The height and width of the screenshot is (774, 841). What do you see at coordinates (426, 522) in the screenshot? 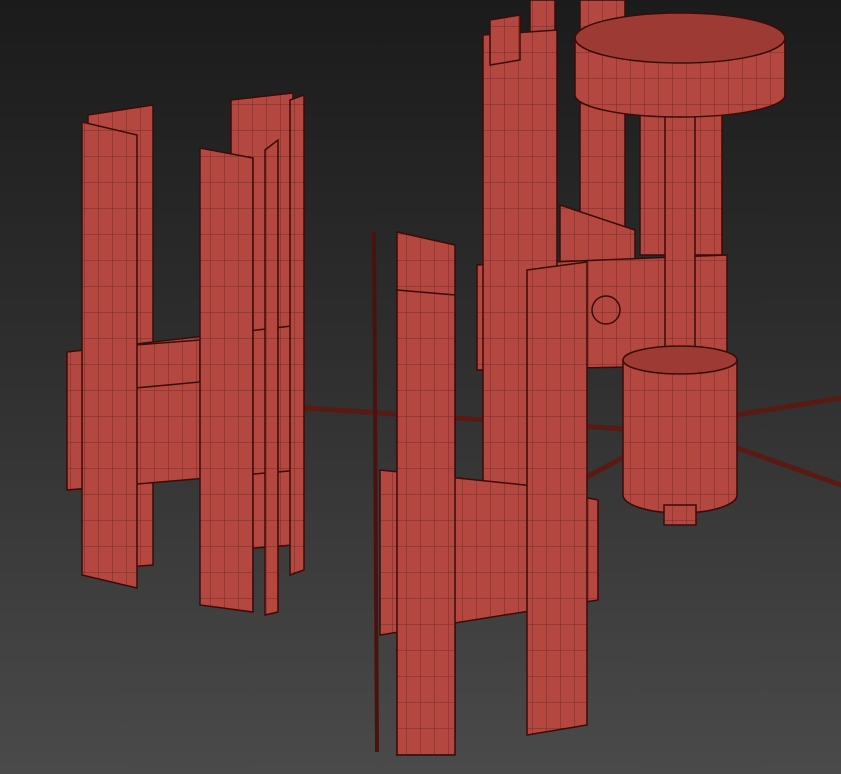
I see `mid-plate-left-front` at bounding box center [426, 522].